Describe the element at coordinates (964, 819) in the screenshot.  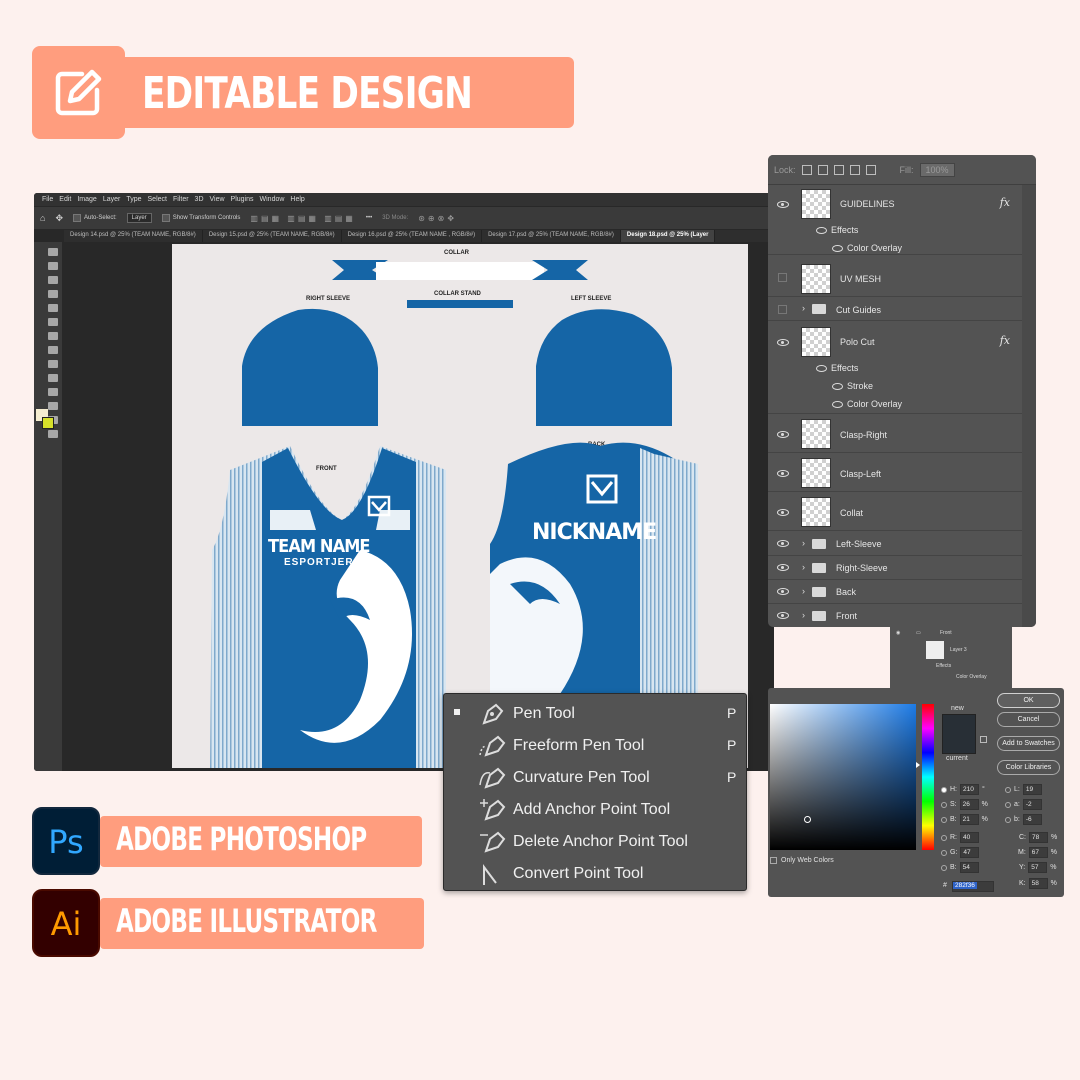
I see `b-field: B: 21%` at that location.